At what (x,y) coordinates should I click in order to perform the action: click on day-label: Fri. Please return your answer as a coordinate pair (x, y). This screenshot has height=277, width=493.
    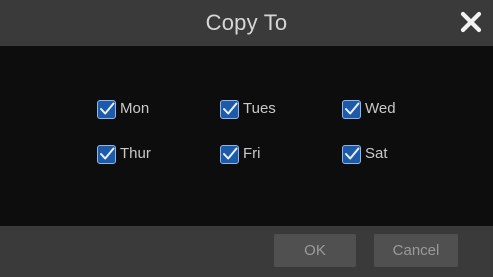
    Looking at the image, I should click on (252, 153).